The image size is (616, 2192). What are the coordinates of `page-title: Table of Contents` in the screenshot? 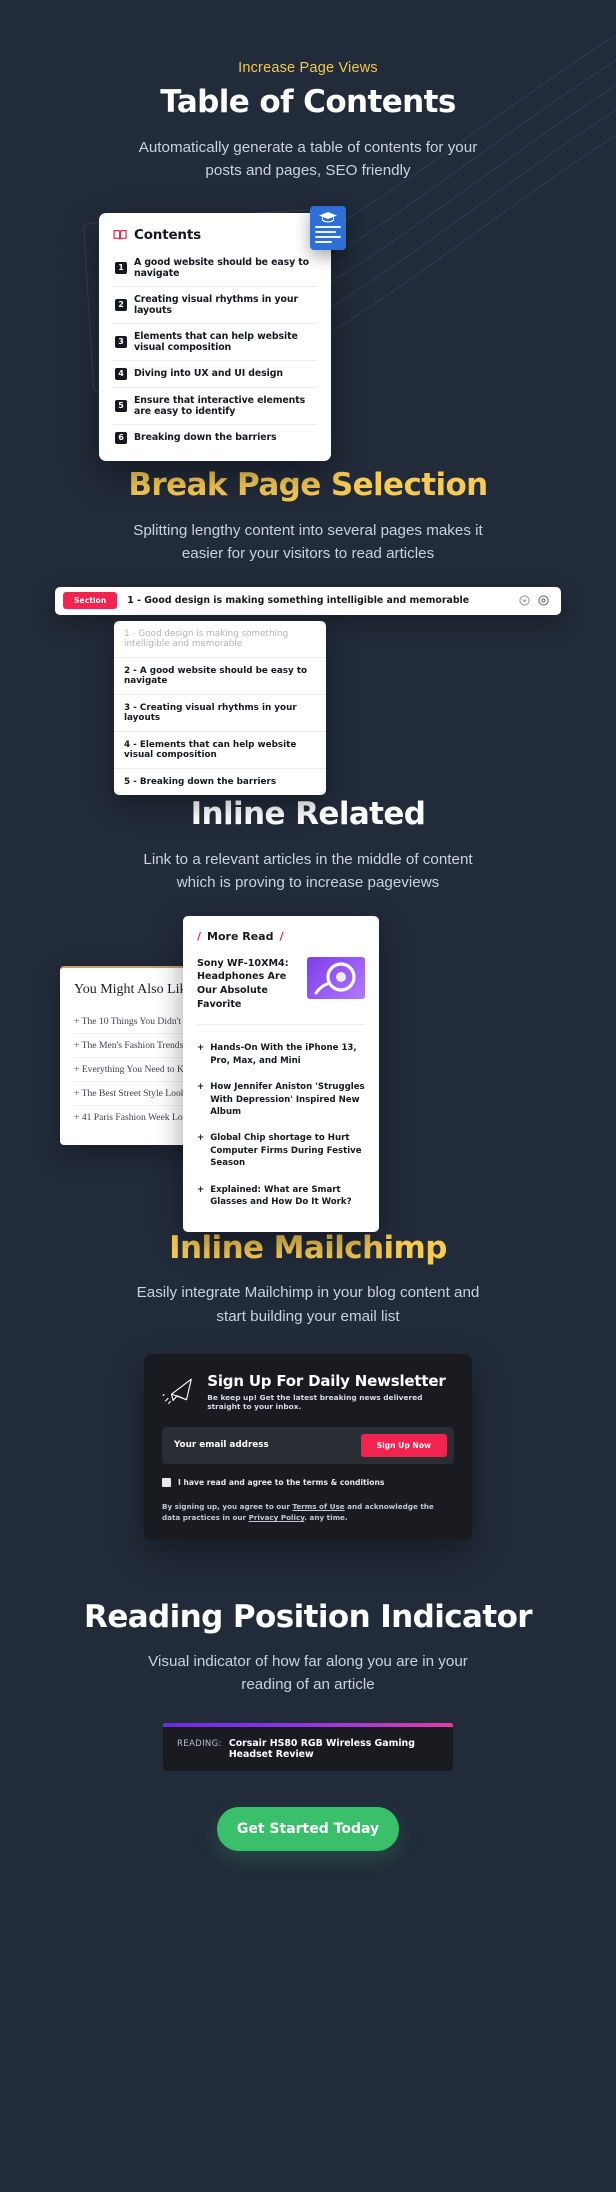 It's located at (308, 102).